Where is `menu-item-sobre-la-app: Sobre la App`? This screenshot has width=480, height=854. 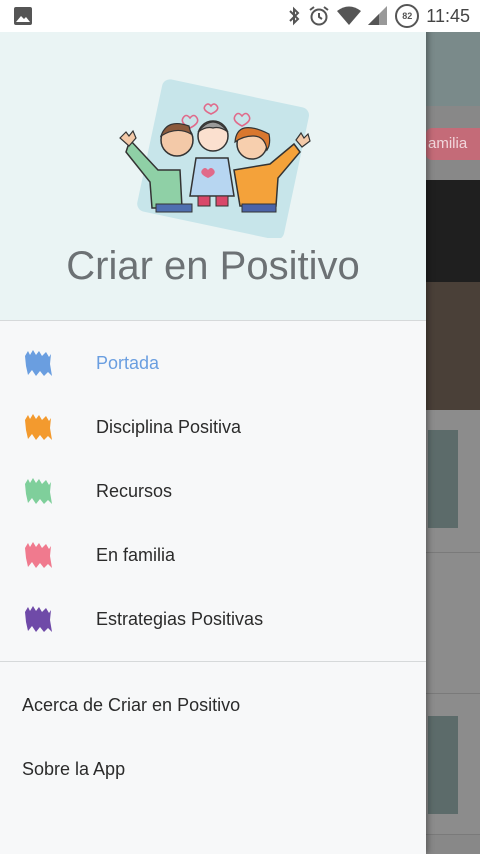 menu-item-sobre-la-app: Sobre la App is located at coordinates (213, 770).